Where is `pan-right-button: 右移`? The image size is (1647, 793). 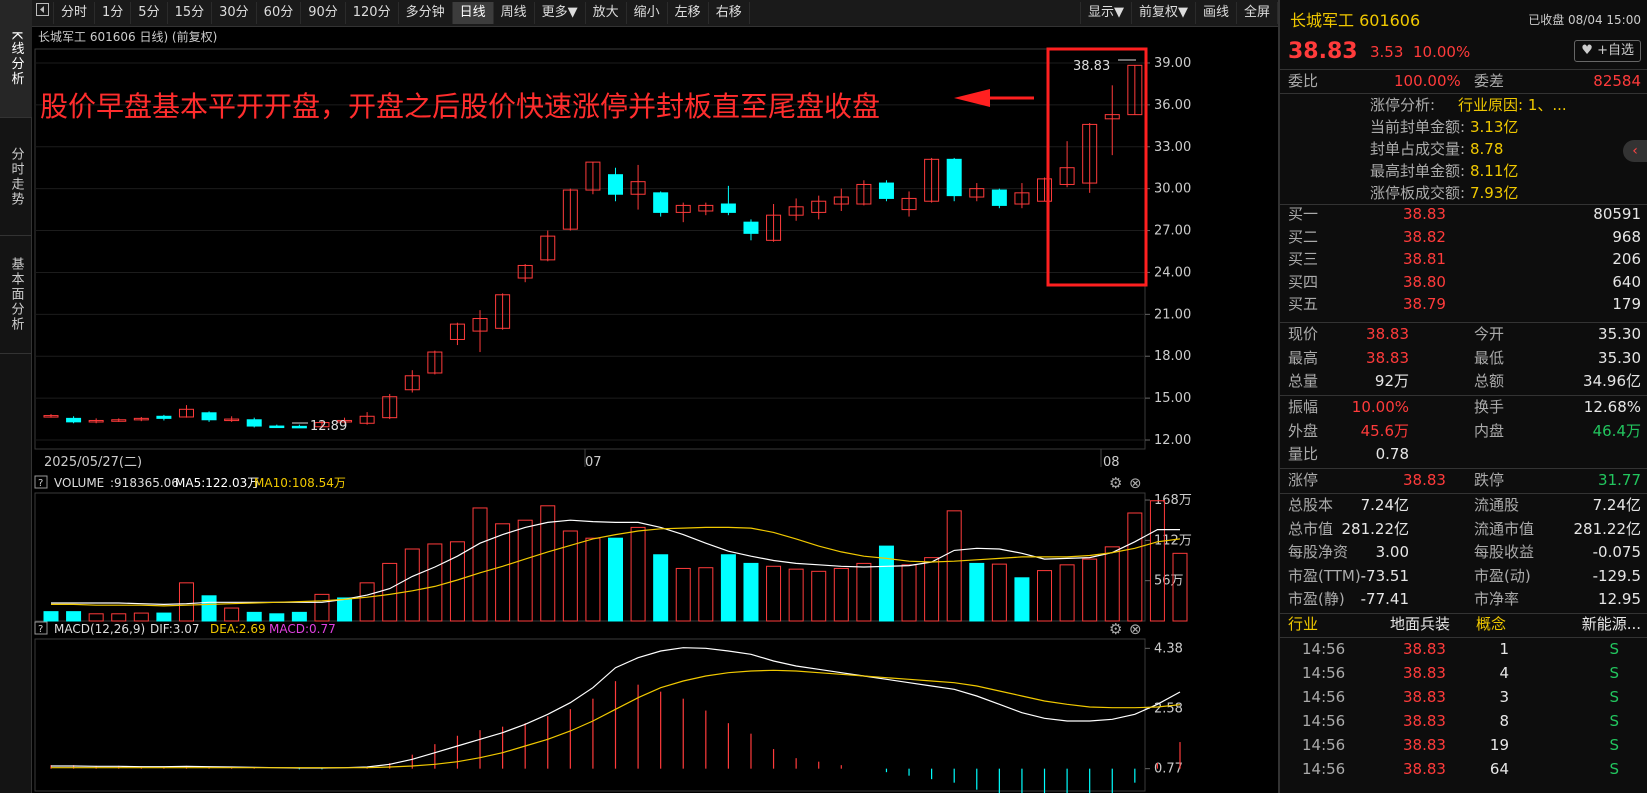
pan-right-button: 右移 is located at coordinates (729, 13).